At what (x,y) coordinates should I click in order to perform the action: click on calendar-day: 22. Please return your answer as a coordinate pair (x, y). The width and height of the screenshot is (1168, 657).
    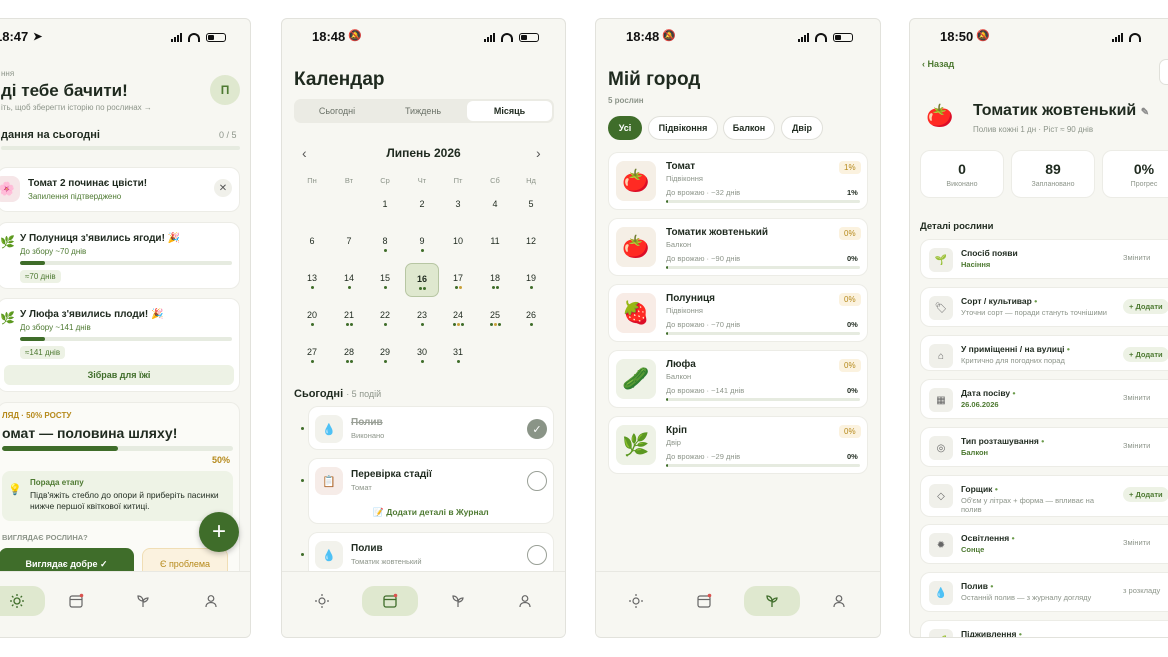
    Looking at the image, I should click on (385, 317).